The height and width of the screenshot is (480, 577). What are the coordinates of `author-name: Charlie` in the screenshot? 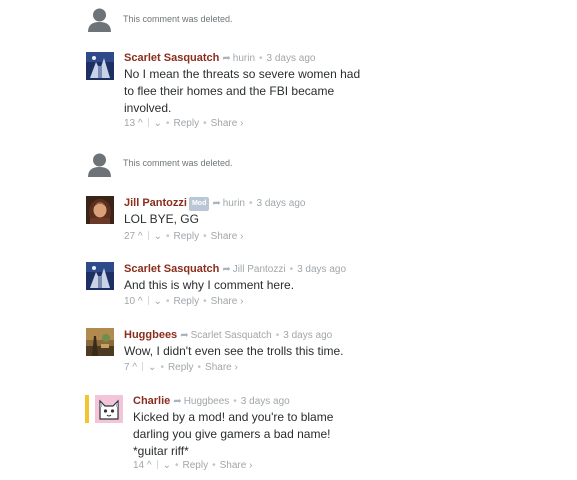 It's located at (151, 401).